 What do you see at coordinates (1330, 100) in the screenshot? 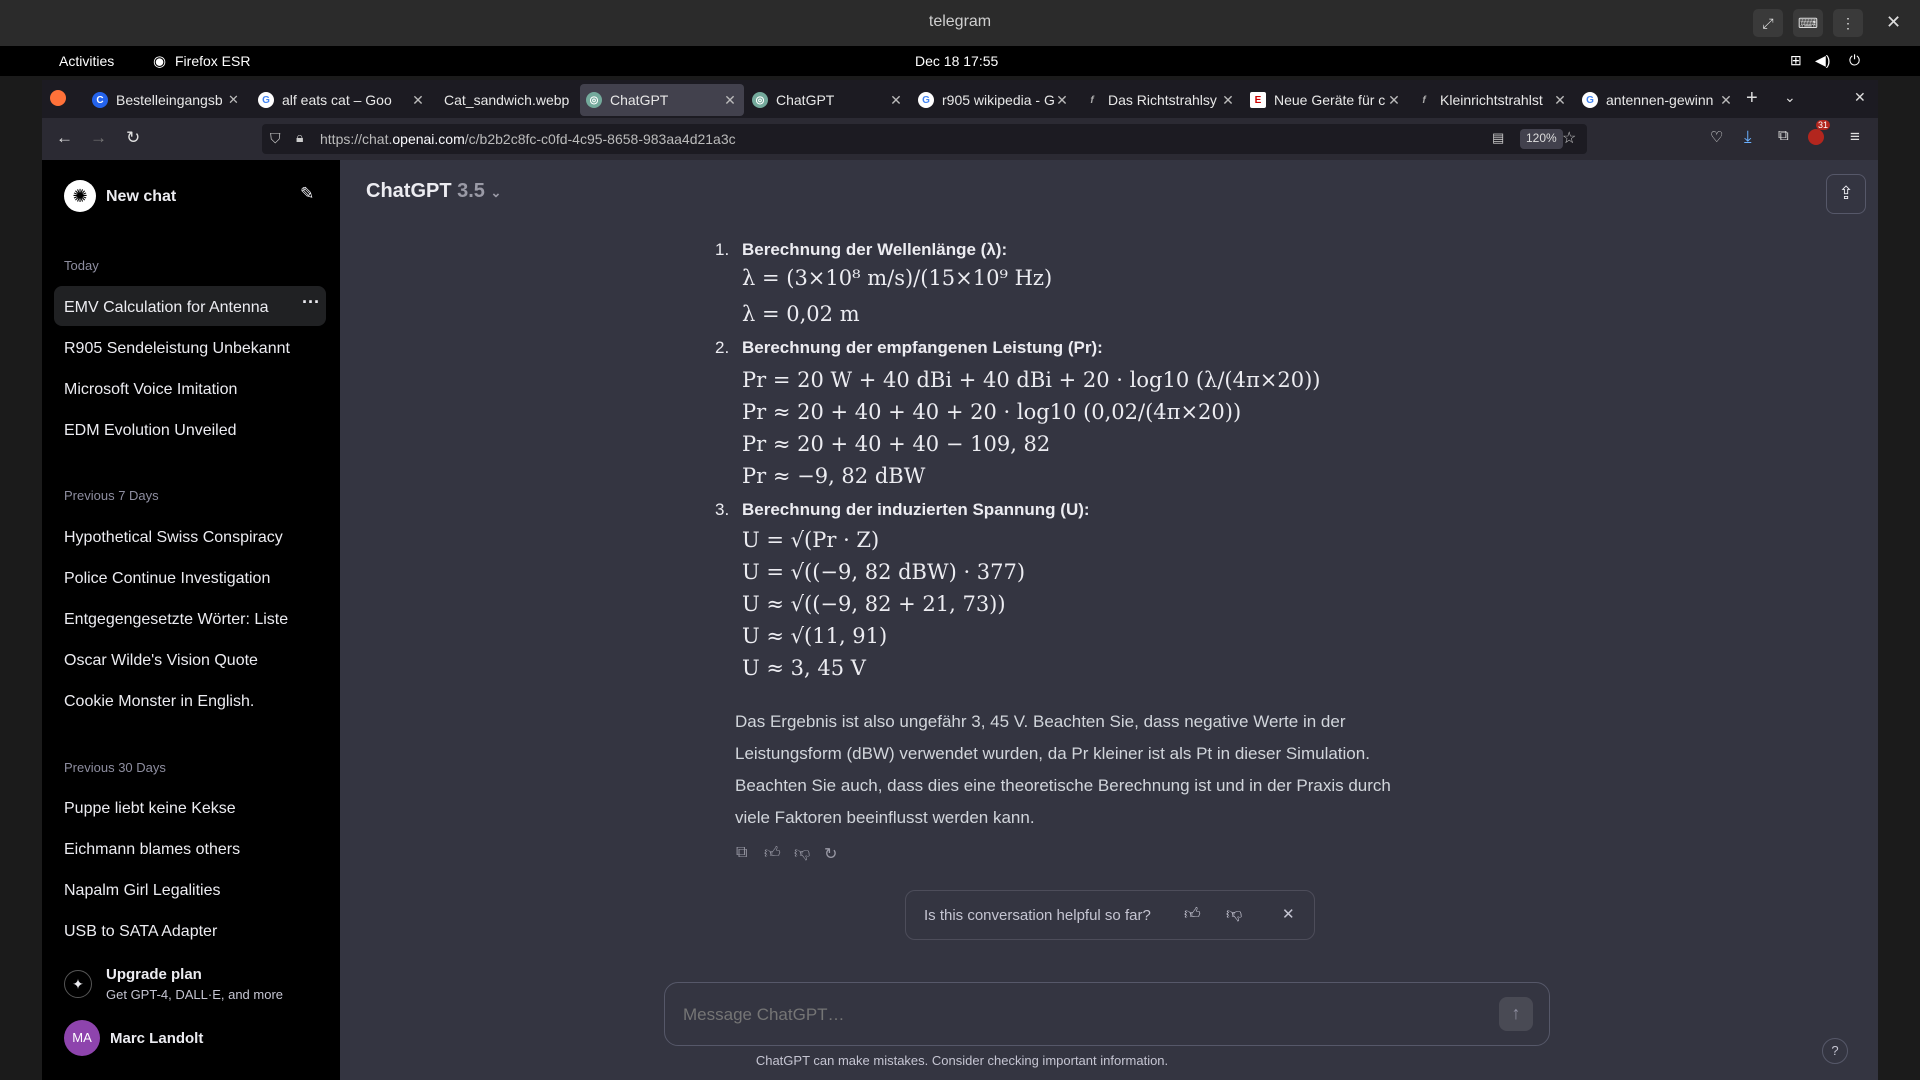
I see `tab-label: Neue Geräte für c` at bounding box center [1330, 100].